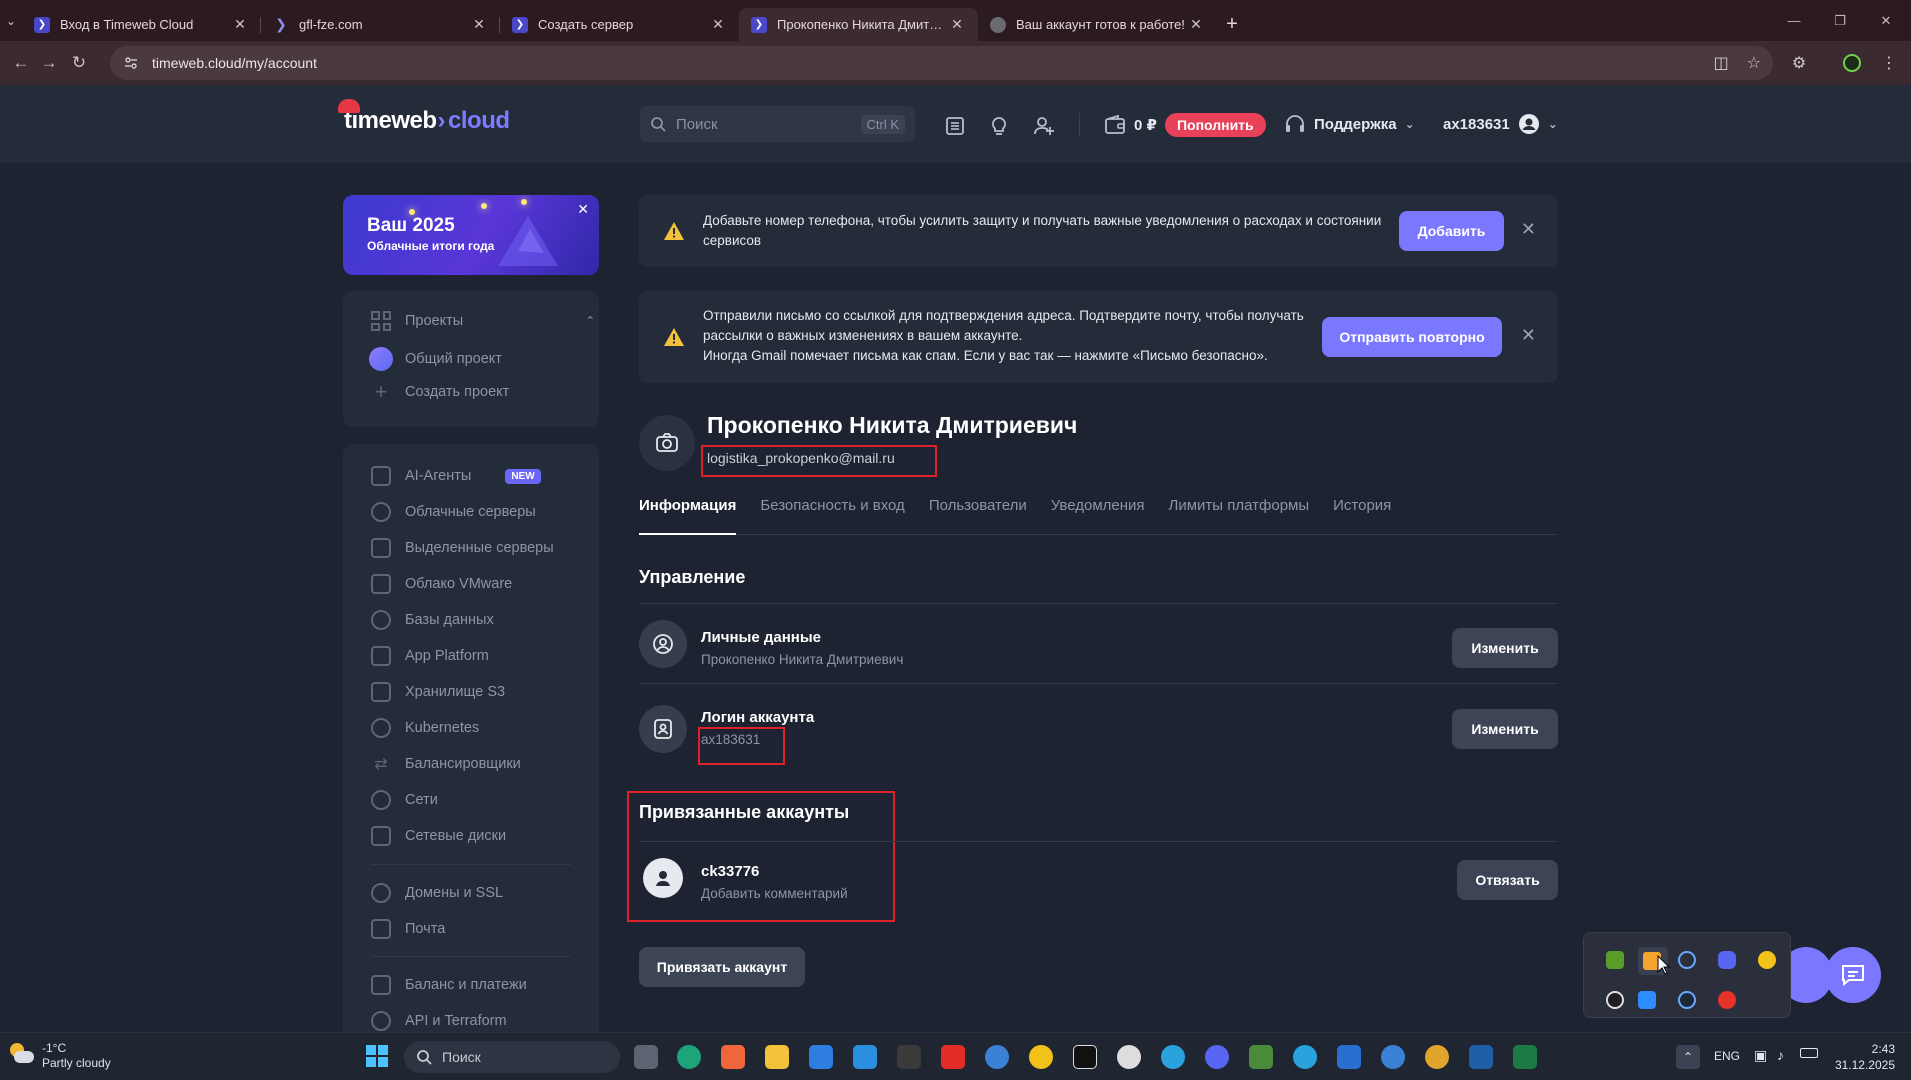  Describe the element at coordinates (777, 124) in the screenshot. I see `search-input: Поиск Ctrl K` at that location.